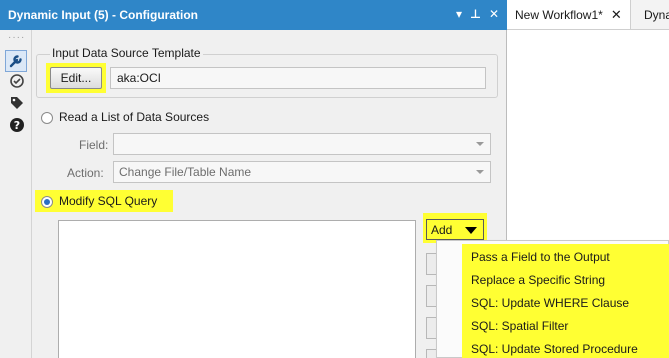 The image size is (669, 358). I want to click on menu-item-replace-string: Replace a Specific String, so click(538, 280).